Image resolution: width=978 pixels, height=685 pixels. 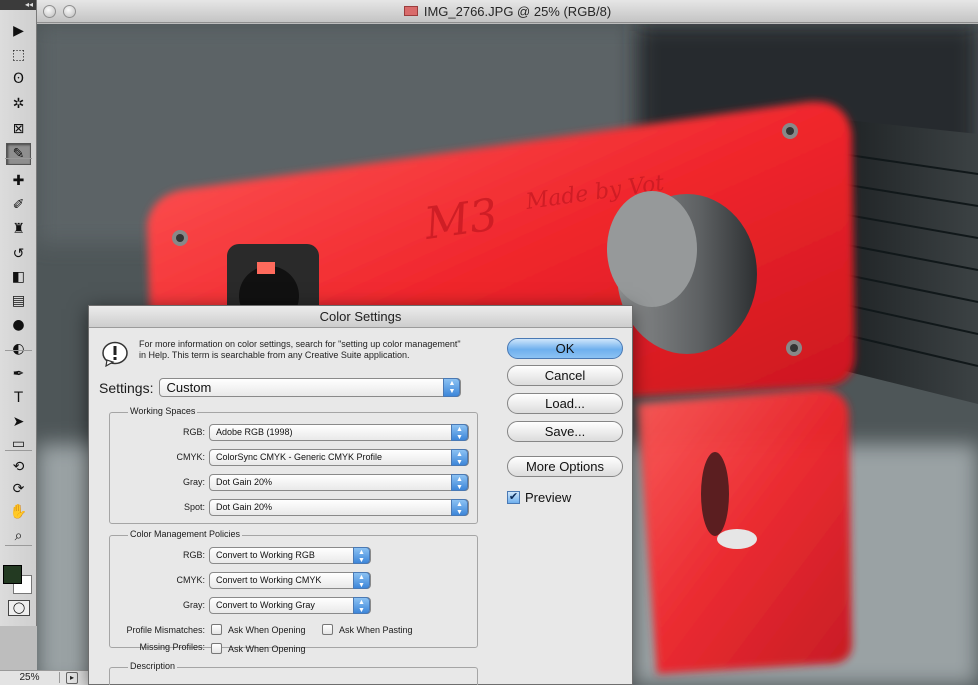 I want to click on alert-icon, so click(x=115, y=354).